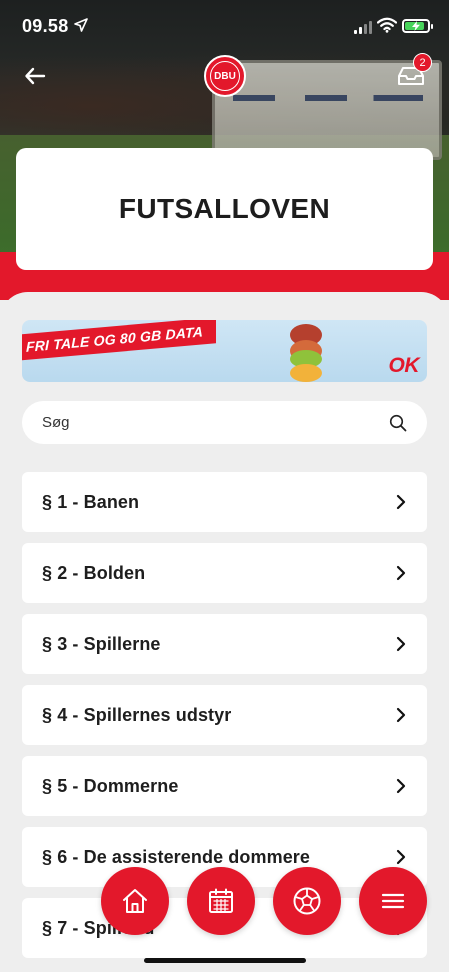 The image size is (449, 972). I want to click on status-bar: 09.58, so click(224, 25).